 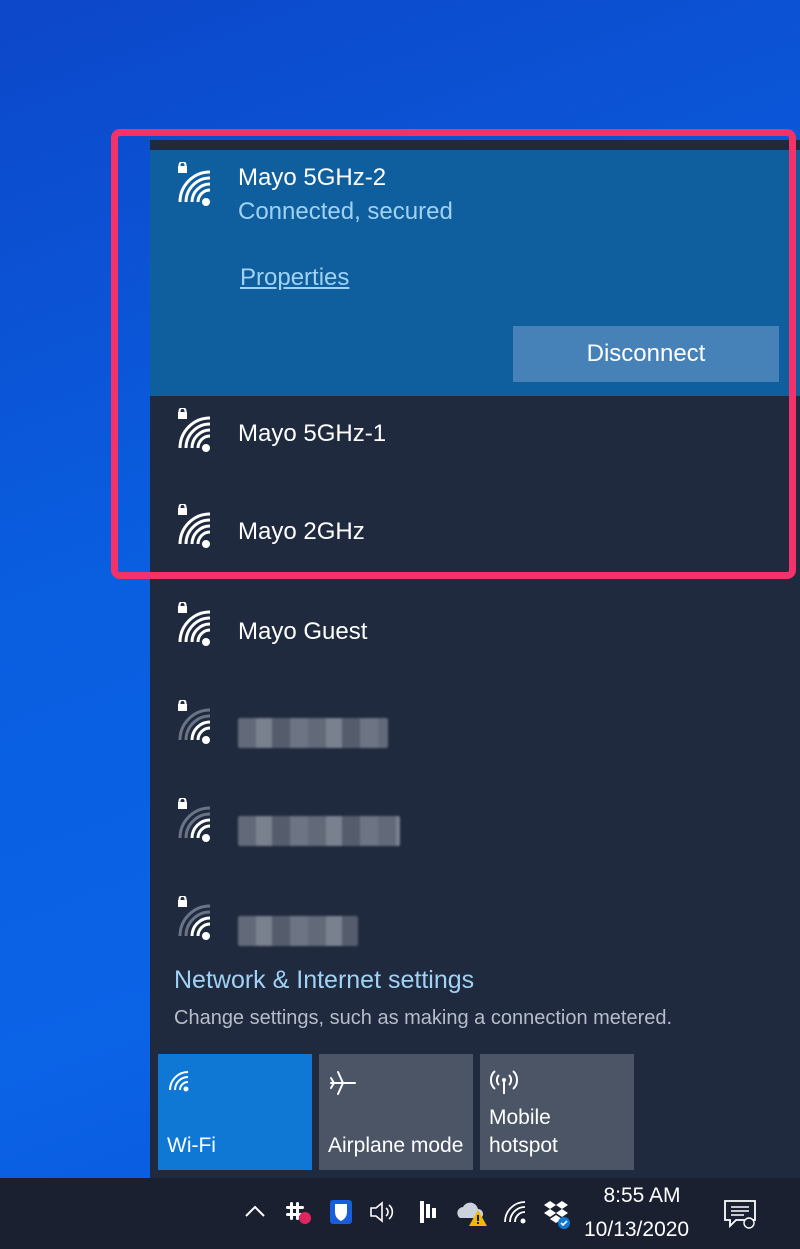 I want to click on mobile-hotspot-tile: Mobile hotspot, so click(x=557, y=1112).